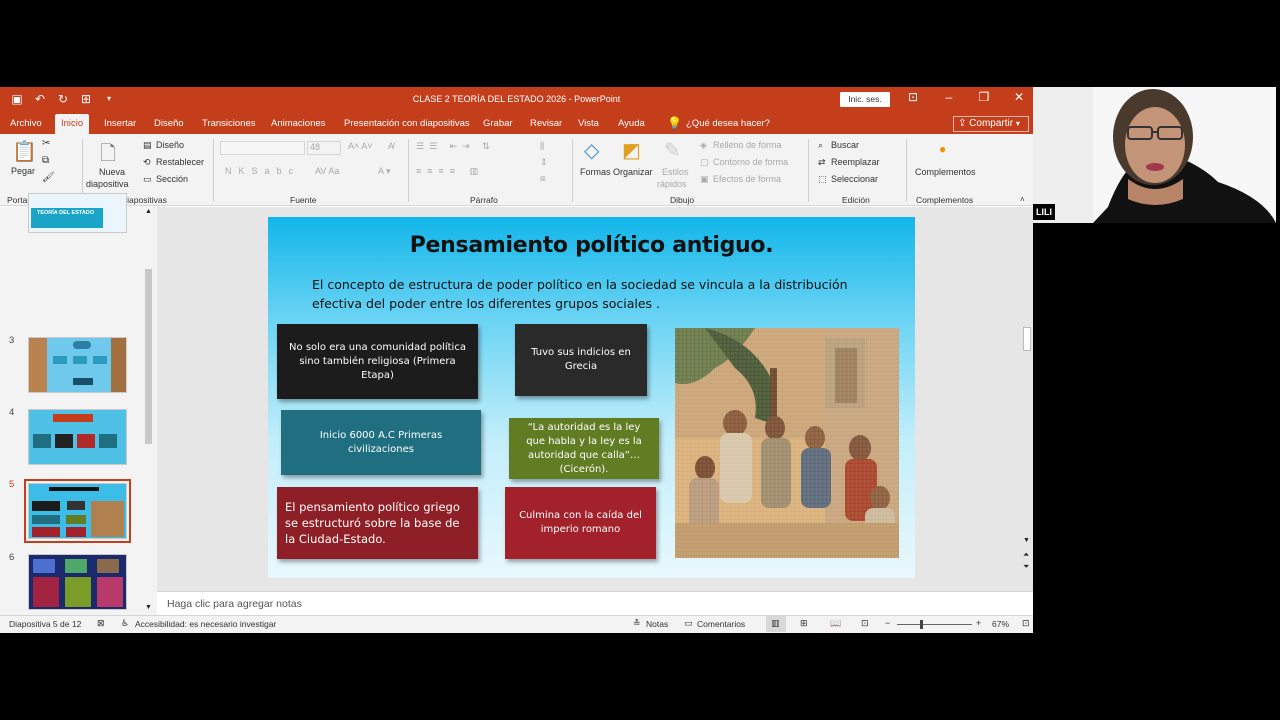  What do you see at coordinates (24, 151) in the screenshot?
I see `paste-icon: 📋` at bounding box center [24, 151].